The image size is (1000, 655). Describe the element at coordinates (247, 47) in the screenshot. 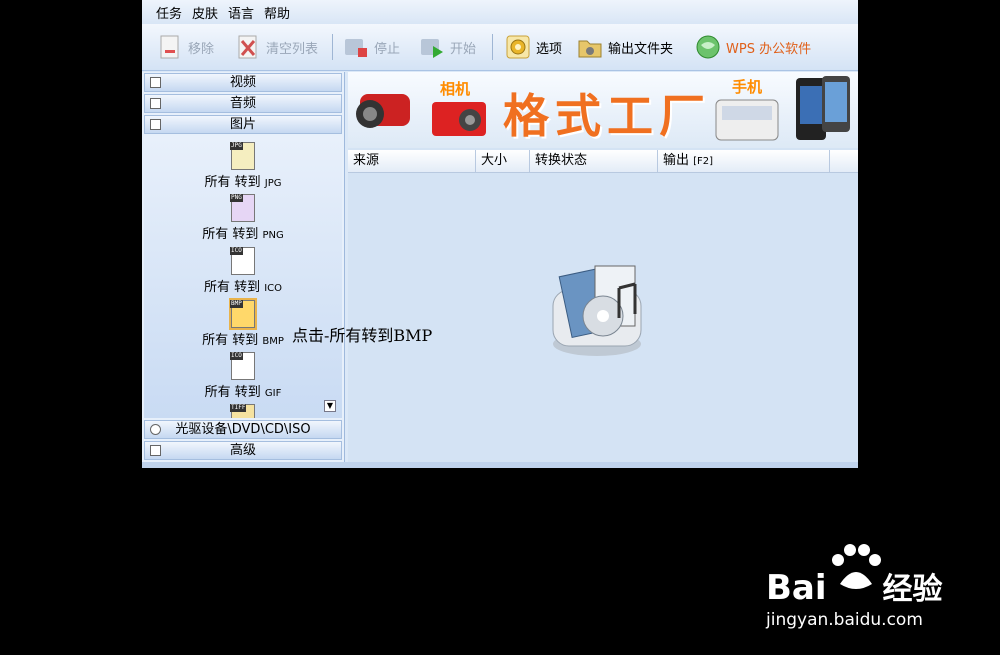

I see `clear-icon` at that location.